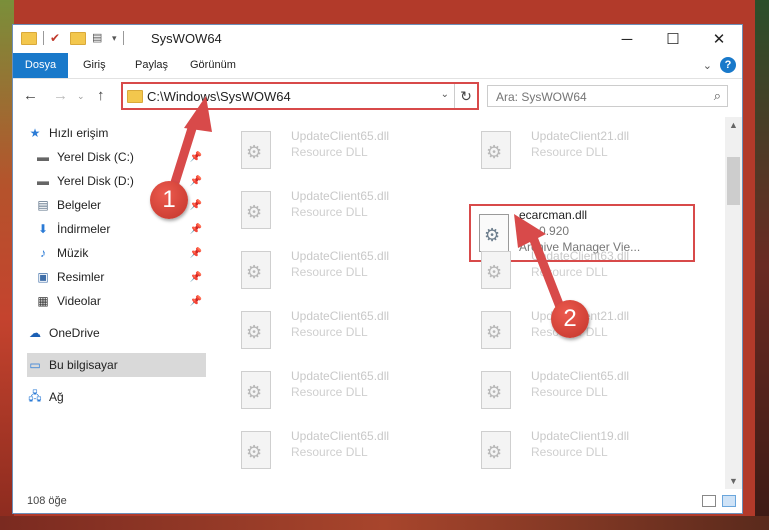 Image resolution: width=769 pixels, height=530 pixels. Describe the element at coordinates (35, 395) in the screenshot. I see `network-icon: 🖧` at that location.